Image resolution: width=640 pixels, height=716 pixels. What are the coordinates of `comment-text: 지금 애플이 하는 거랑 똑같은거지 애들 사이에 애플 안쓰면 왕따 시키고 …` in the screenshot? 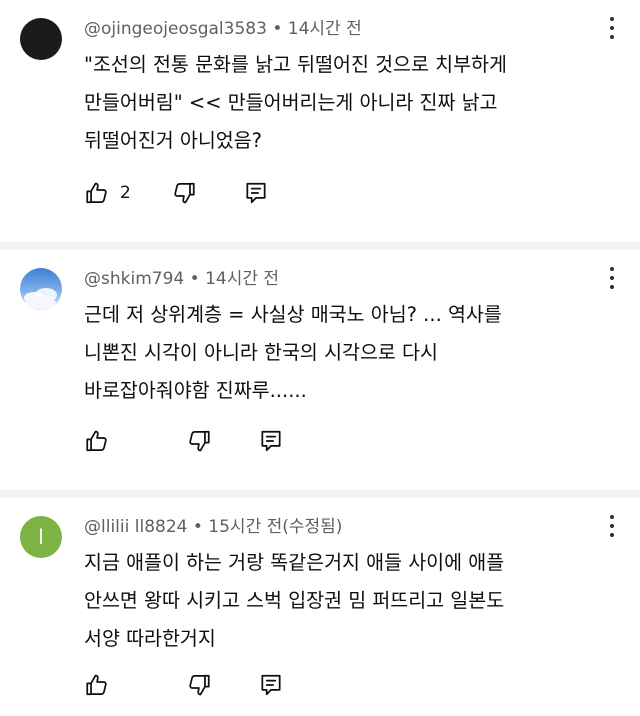 It's located at (349, 601).